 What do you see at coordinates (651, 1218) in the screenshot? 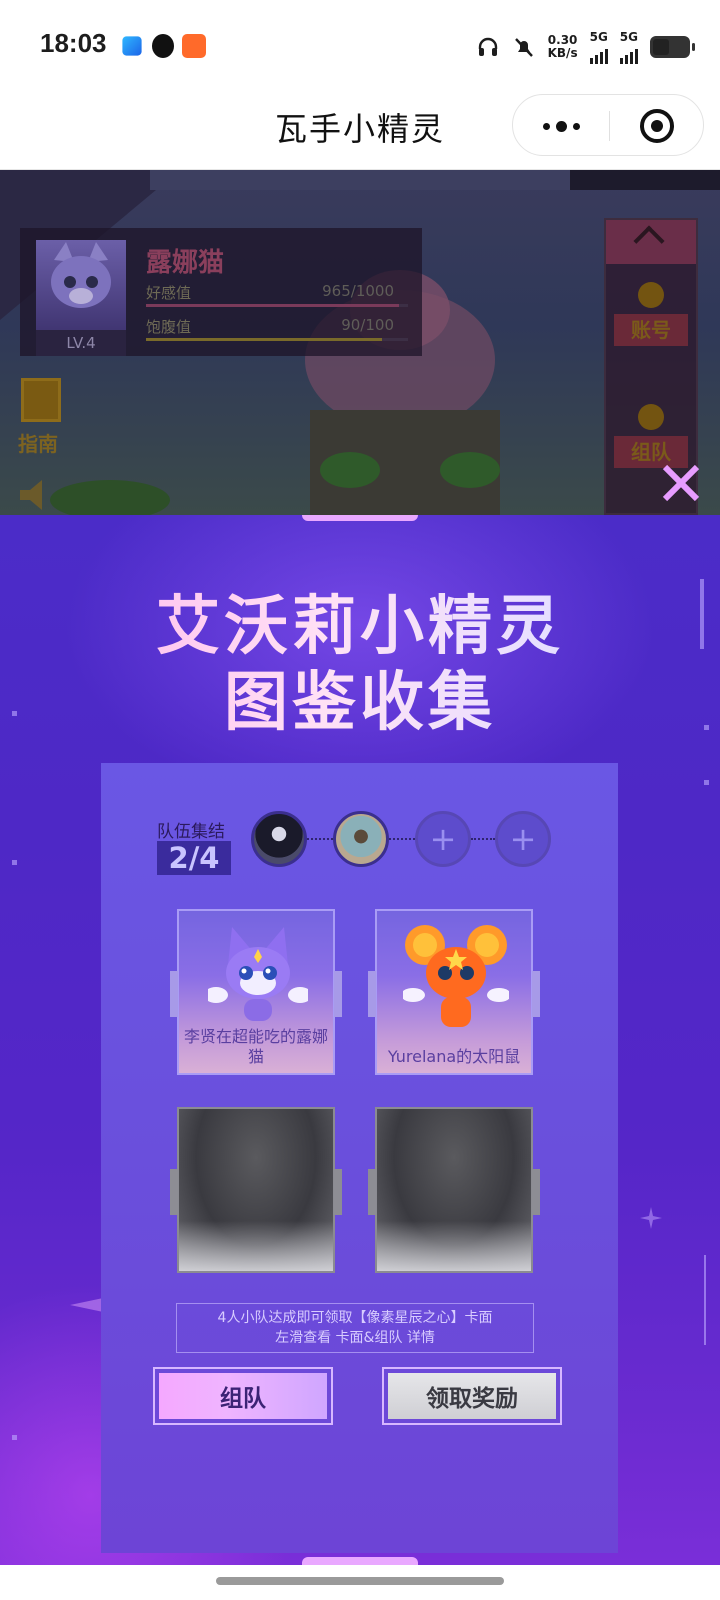
I see `sparkle-small-icon` at bounding box center [651, 1218].